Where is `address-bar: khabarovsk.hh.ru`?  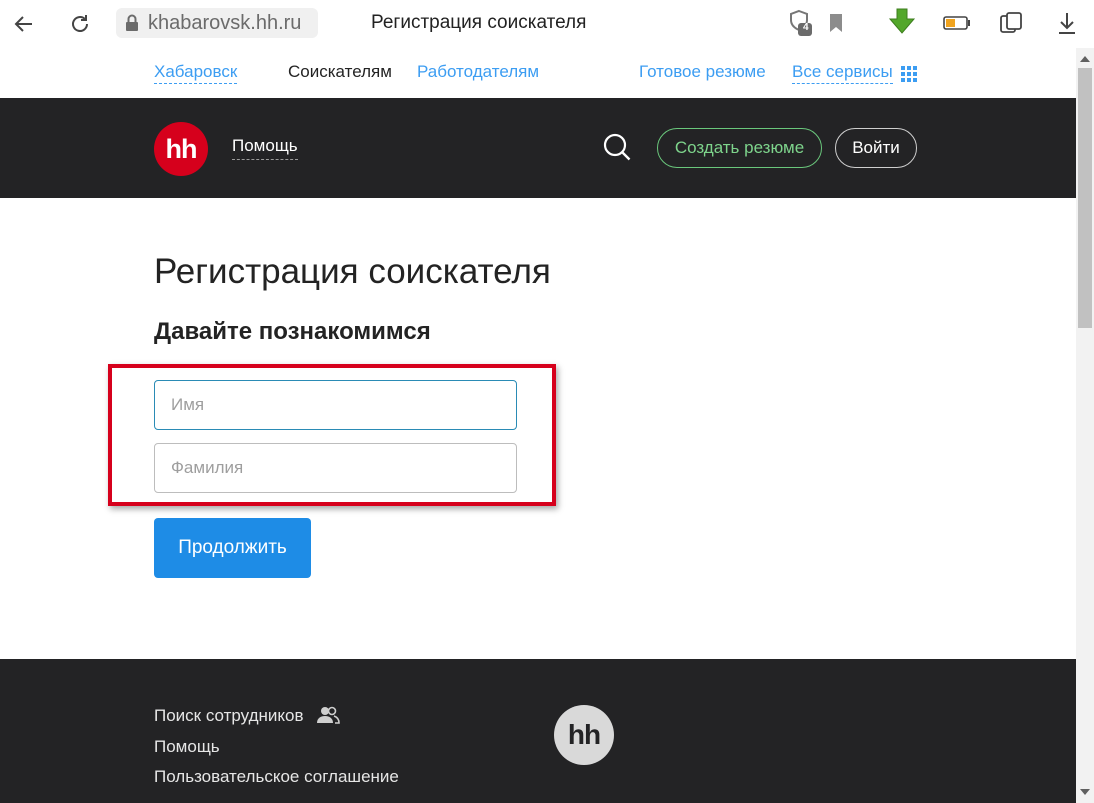
address-bar: khabarovsk.hh.ru is located at coordinates (217, 23).